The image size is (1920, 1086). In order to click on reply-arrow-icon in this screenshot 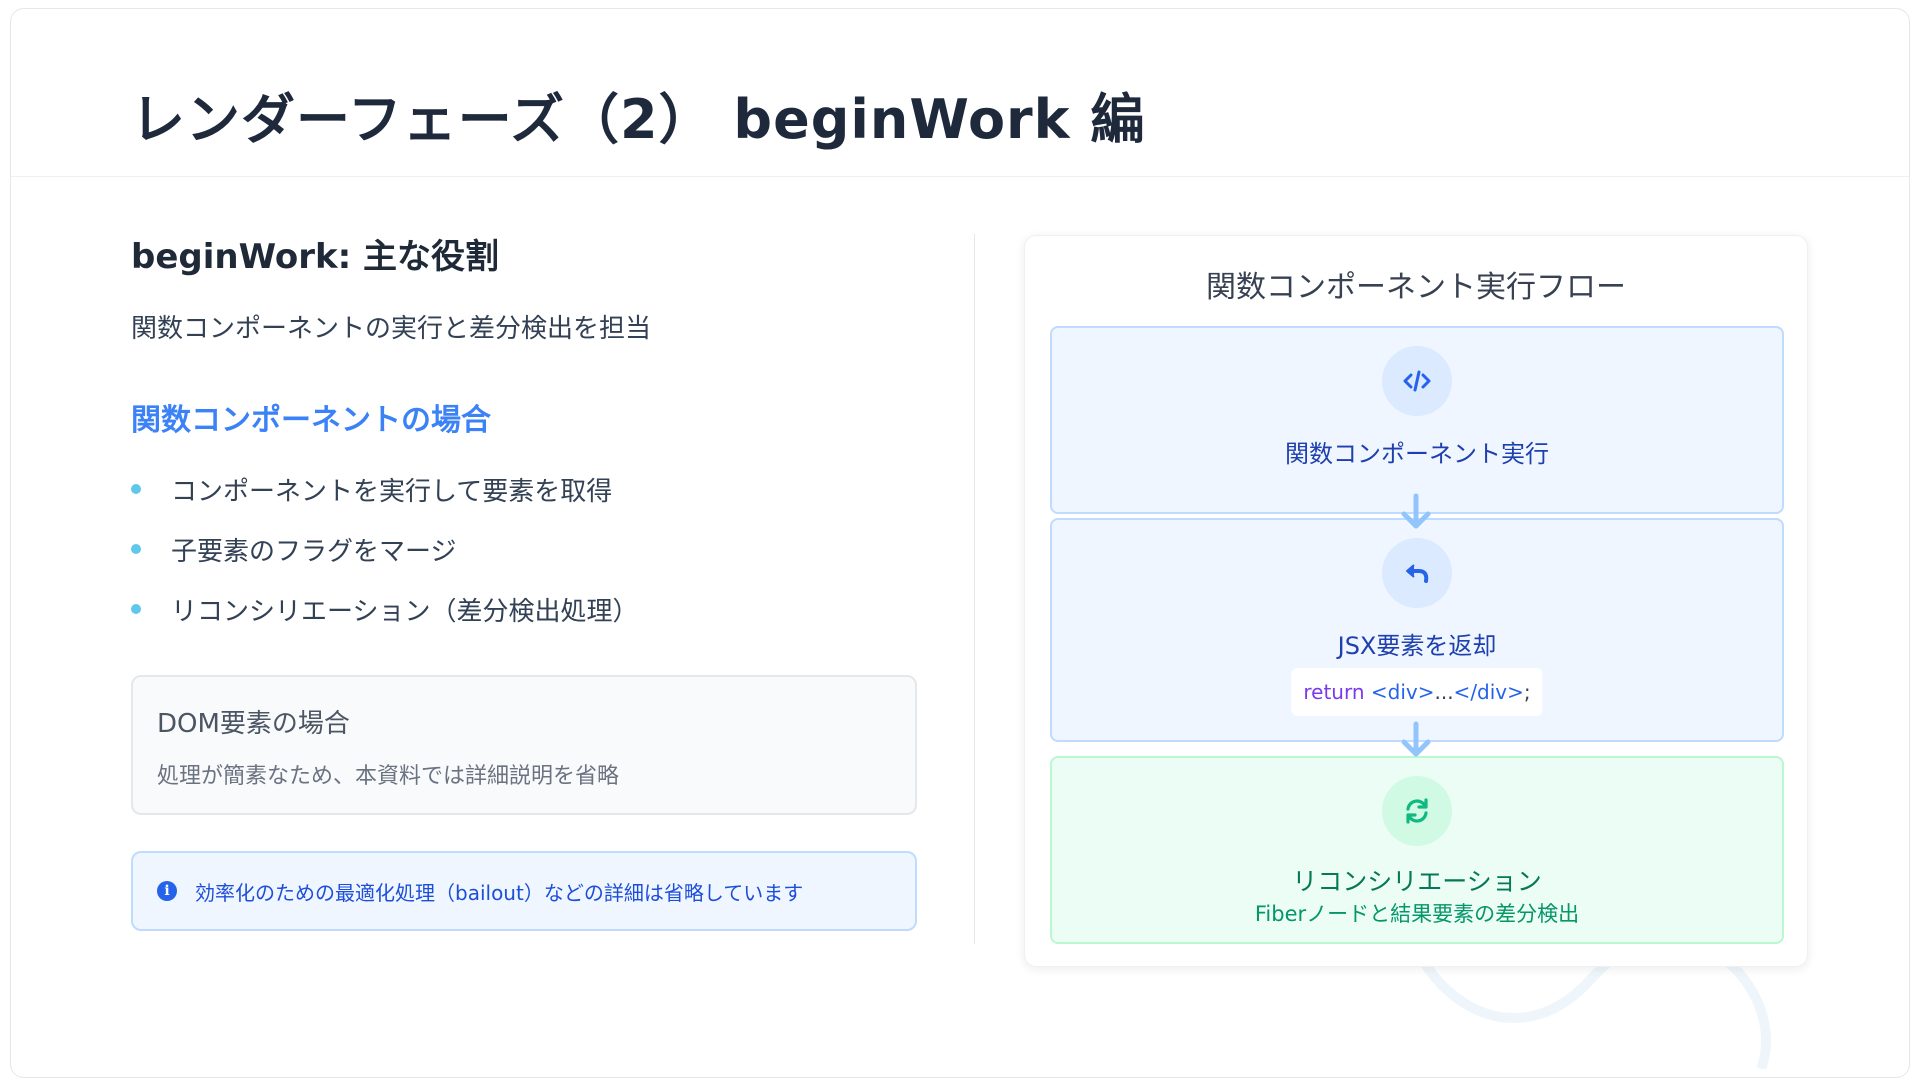, I will do `click(1417, 573)`.